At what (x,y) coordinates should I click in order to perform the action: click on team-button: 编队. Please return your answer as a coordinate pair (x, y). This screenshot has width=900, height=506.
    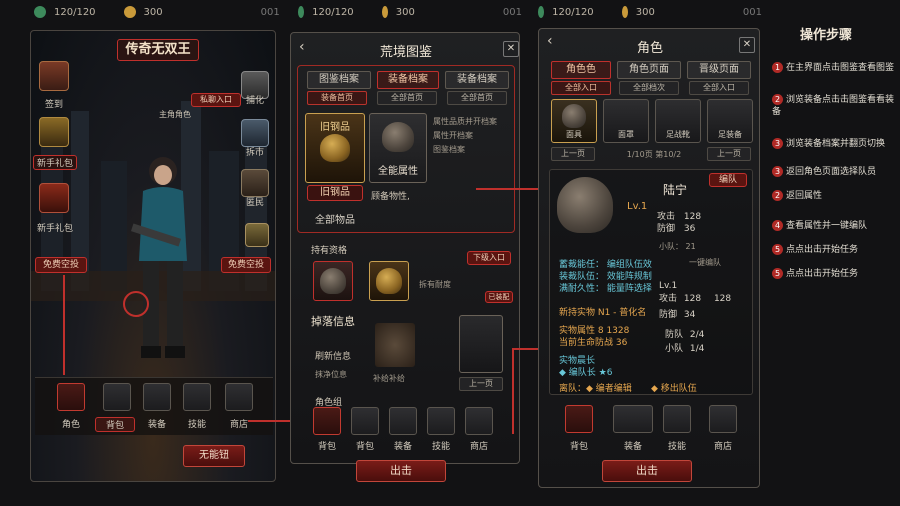
    Looking at the image, I should click on (728, 180).